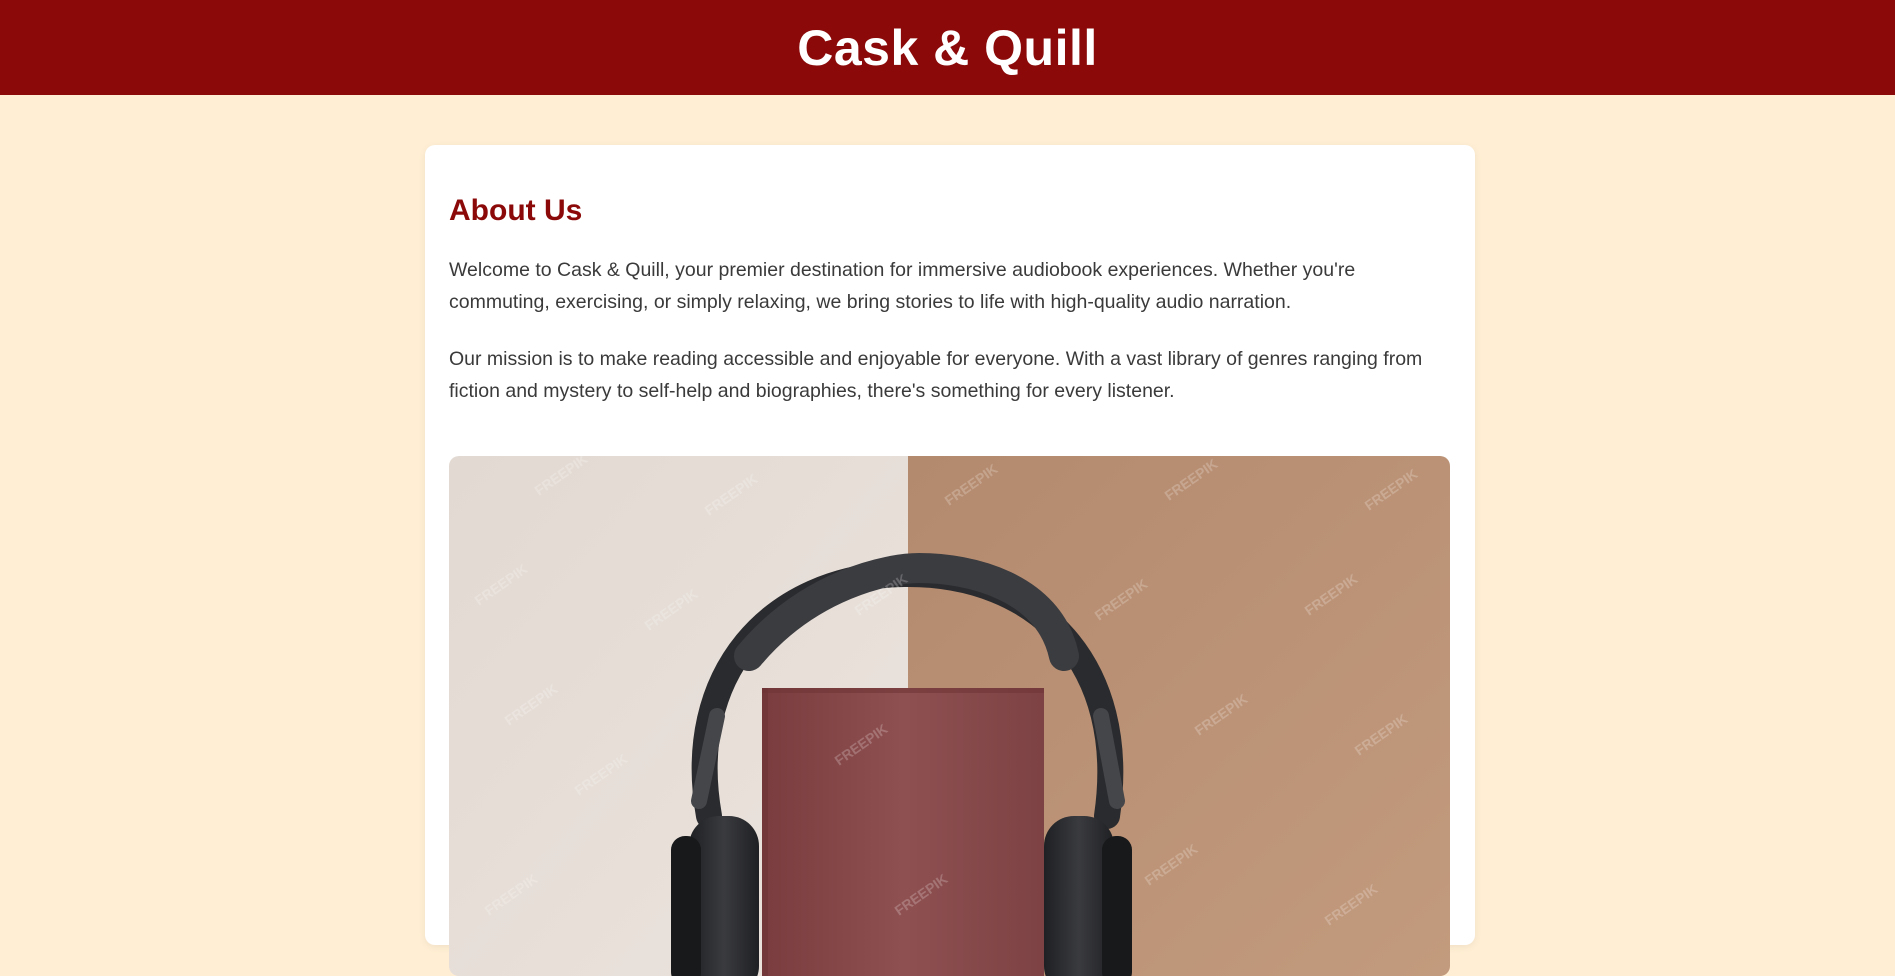  Describe the element at coordinates (903, 832) in the screenshot. I see `book-icon` at that location.